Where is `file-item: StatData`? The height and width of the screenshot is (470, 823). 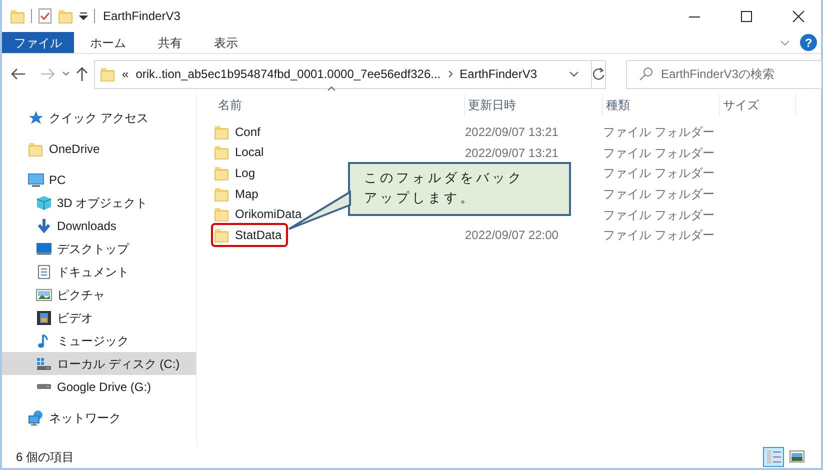
file-item: StatData is located at coordinates (249, 234).